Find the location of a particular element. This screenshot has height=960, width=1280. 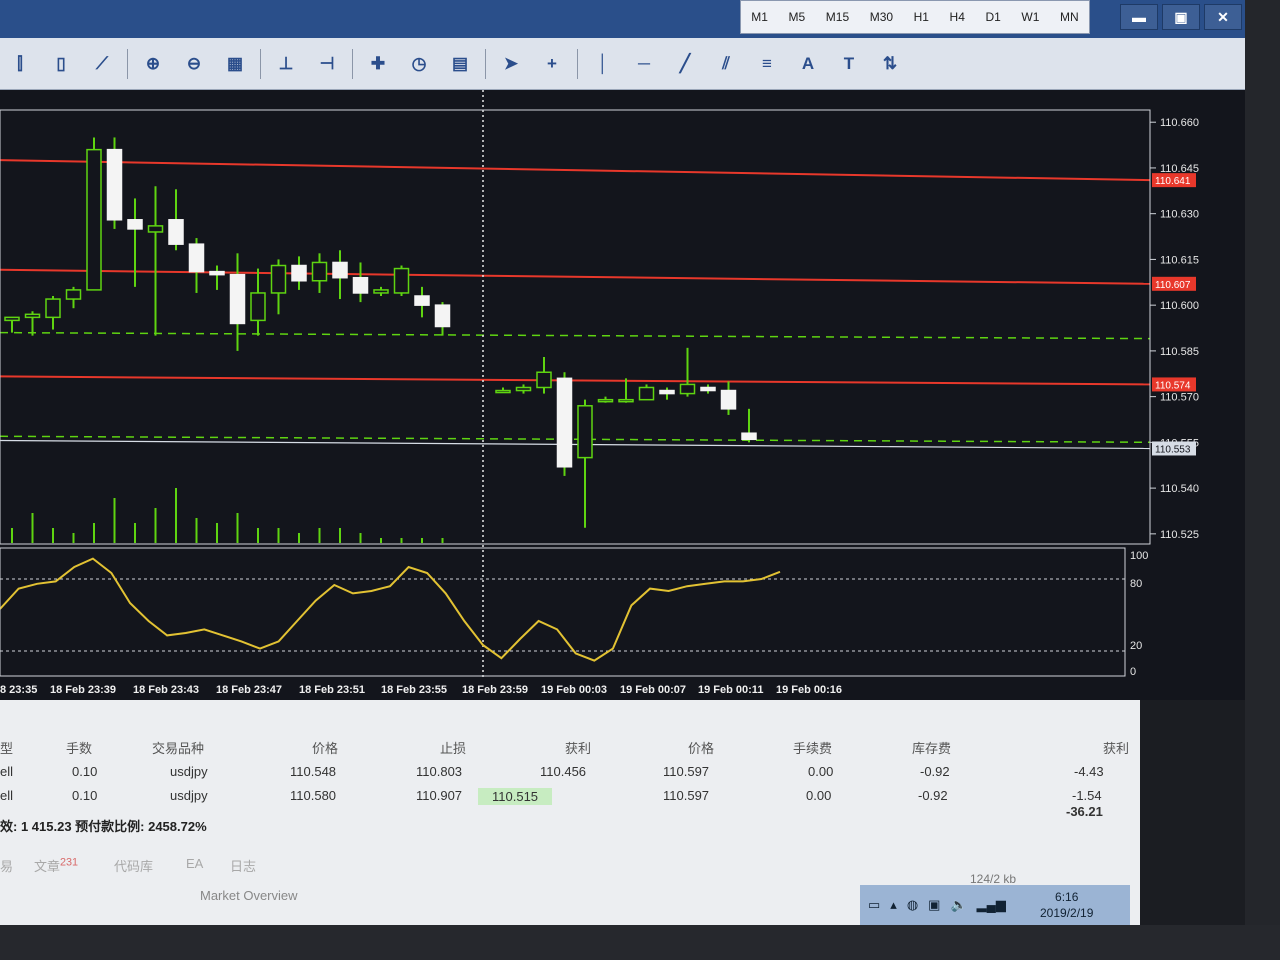

col-symbol-header: 交易品种 is located at coordinates (178, 748).